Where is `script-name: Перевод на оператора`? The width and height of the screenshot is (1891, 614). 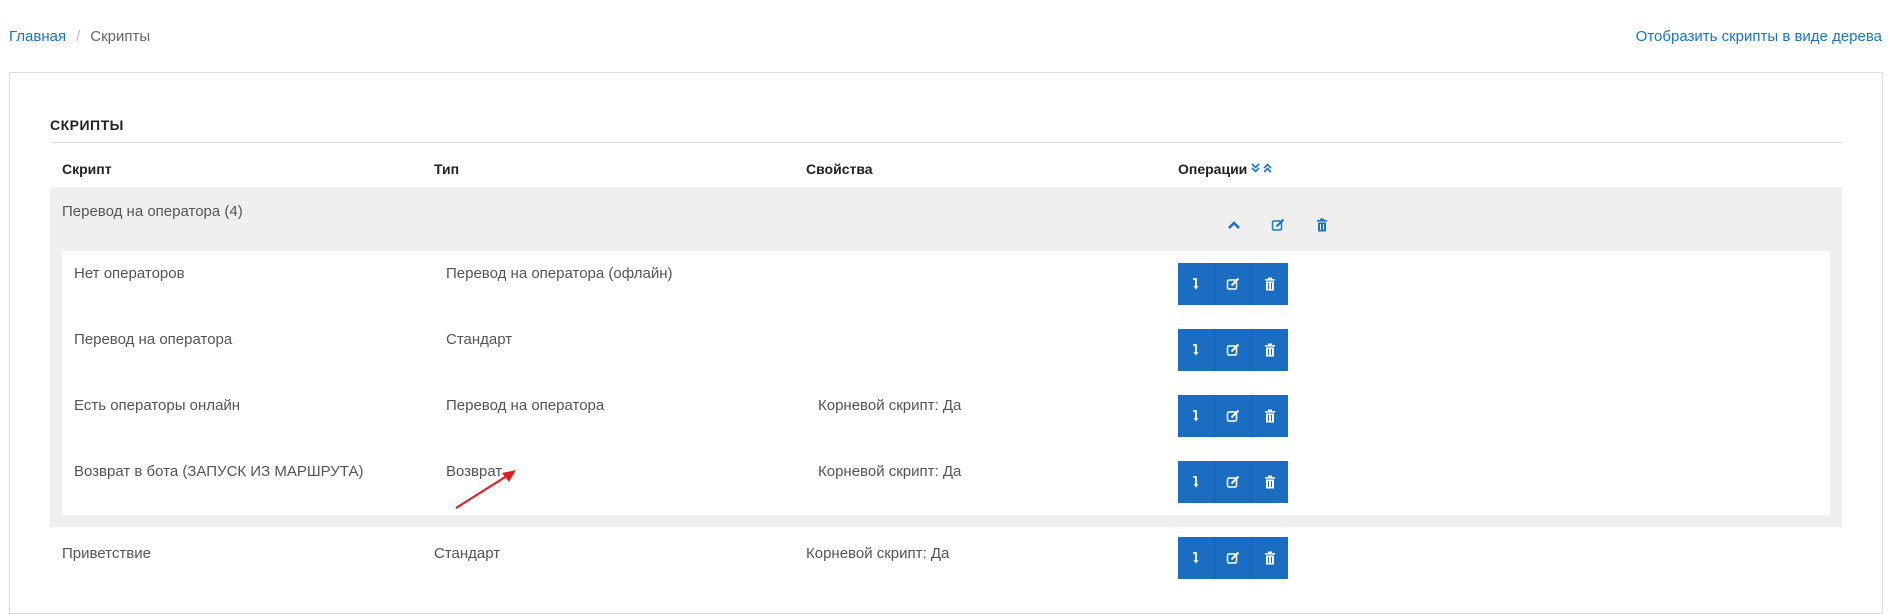
script-name: Перевод на оператора is located at coordinates (153, 339).